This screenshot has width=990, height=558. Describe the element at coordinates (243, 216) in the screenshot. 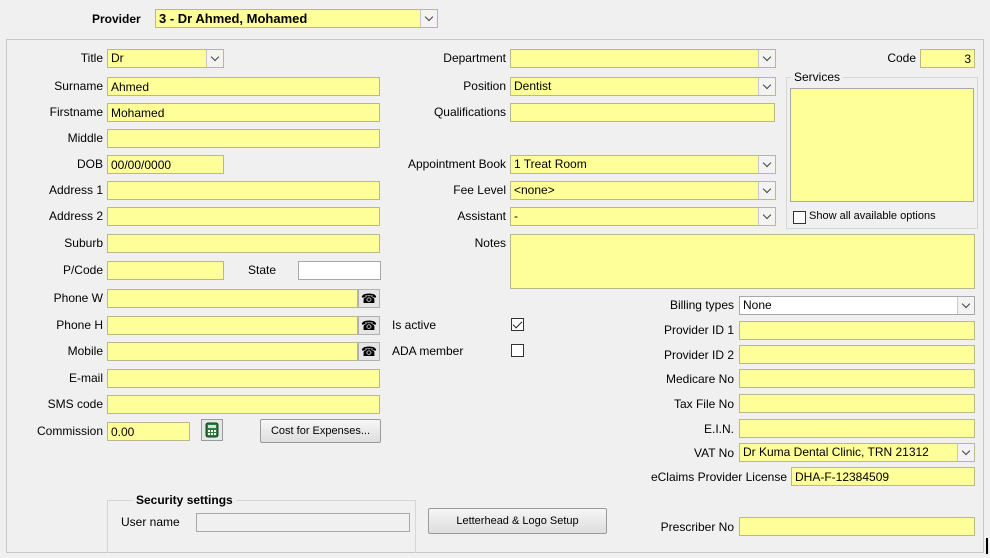

I see `address2-field` at that location.